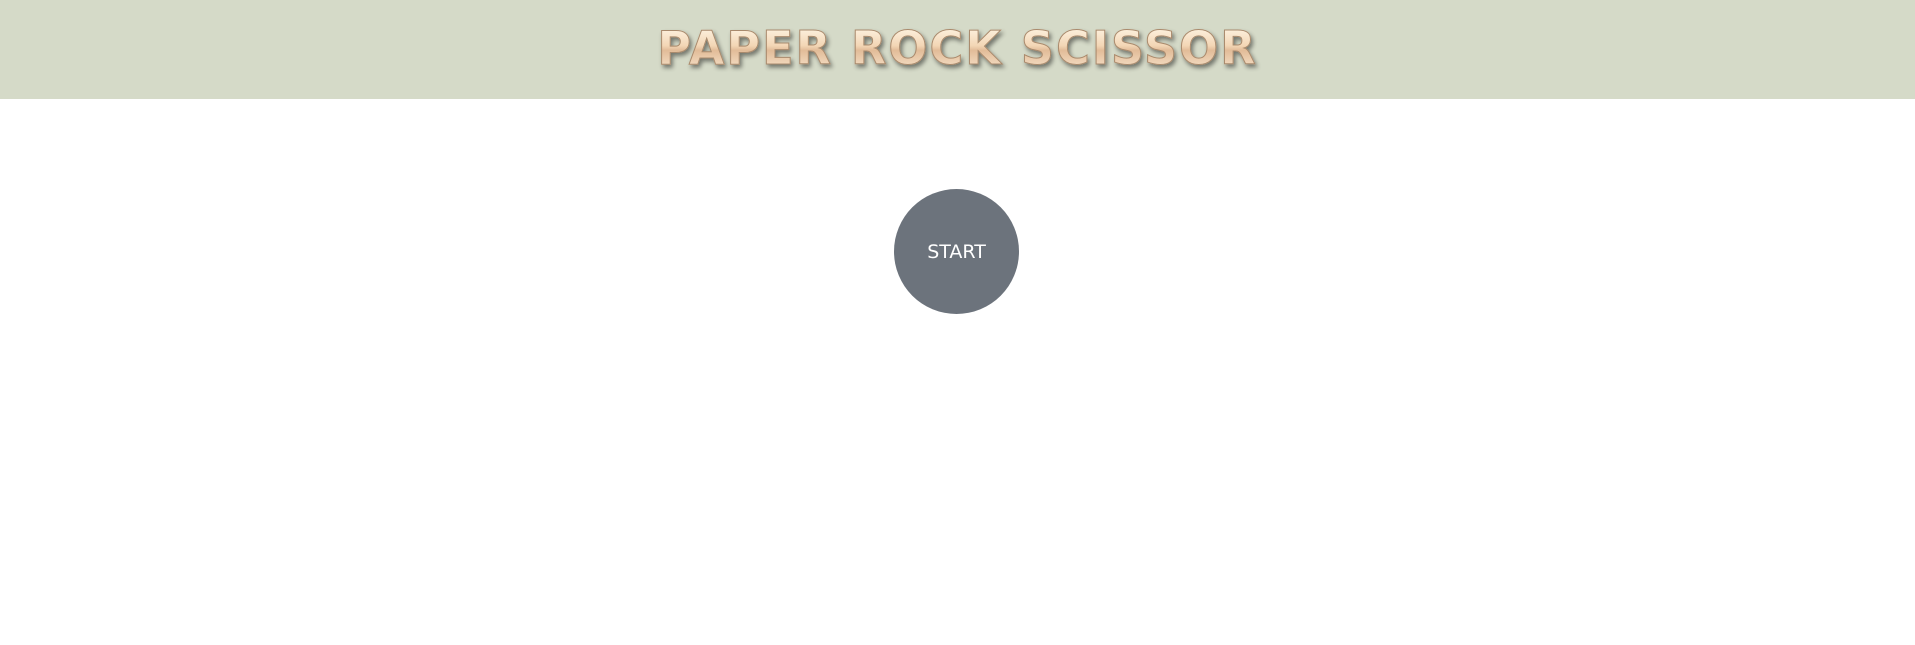  I want to click on start-button: START, so click(956, 251).